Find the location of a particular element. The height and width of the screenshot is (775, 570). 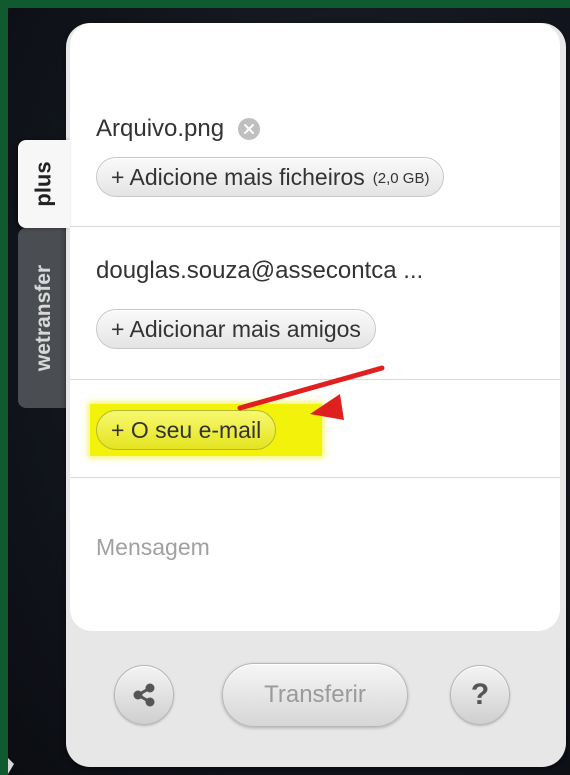

share-button is located at coordinates (144, 695).